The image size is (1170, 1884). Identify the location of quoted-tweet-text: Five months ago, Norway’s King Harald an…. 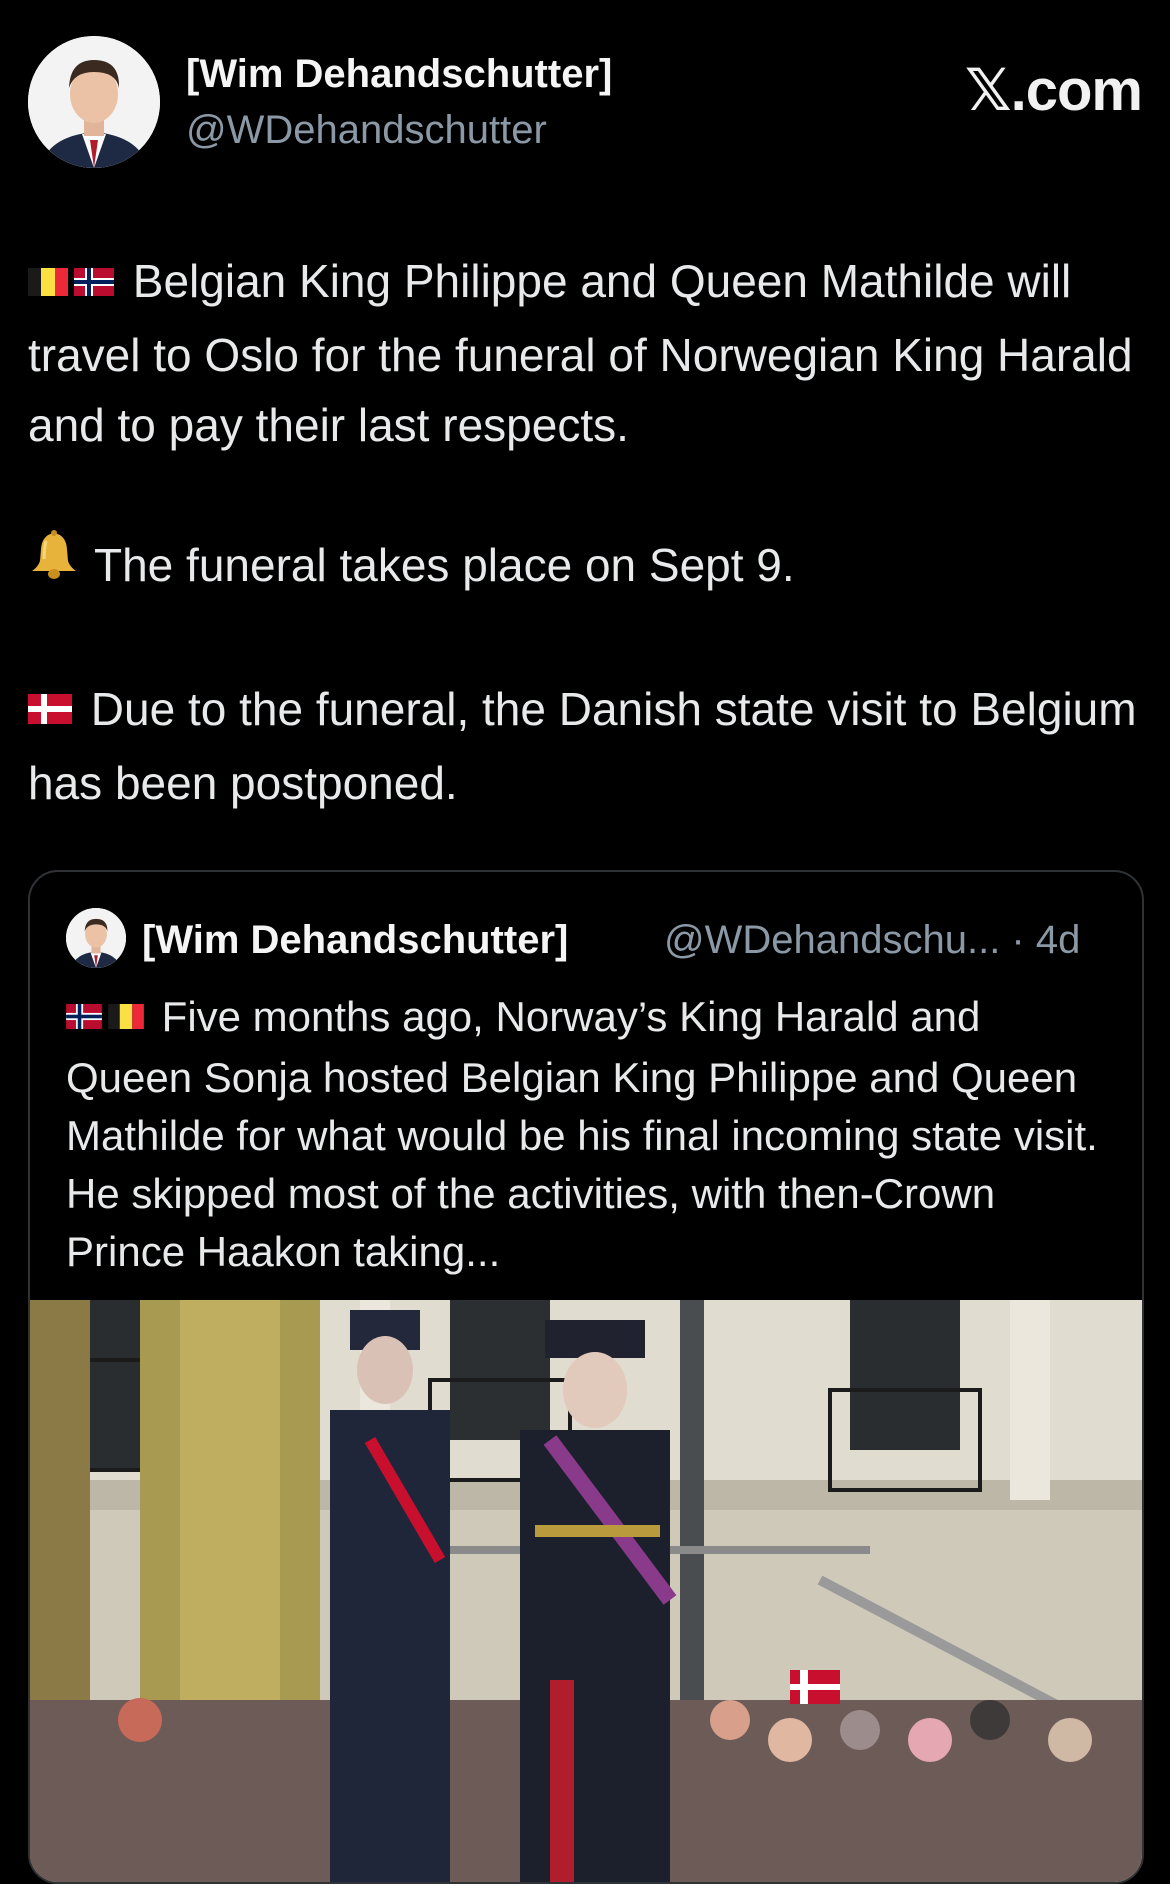
(586, 1134).